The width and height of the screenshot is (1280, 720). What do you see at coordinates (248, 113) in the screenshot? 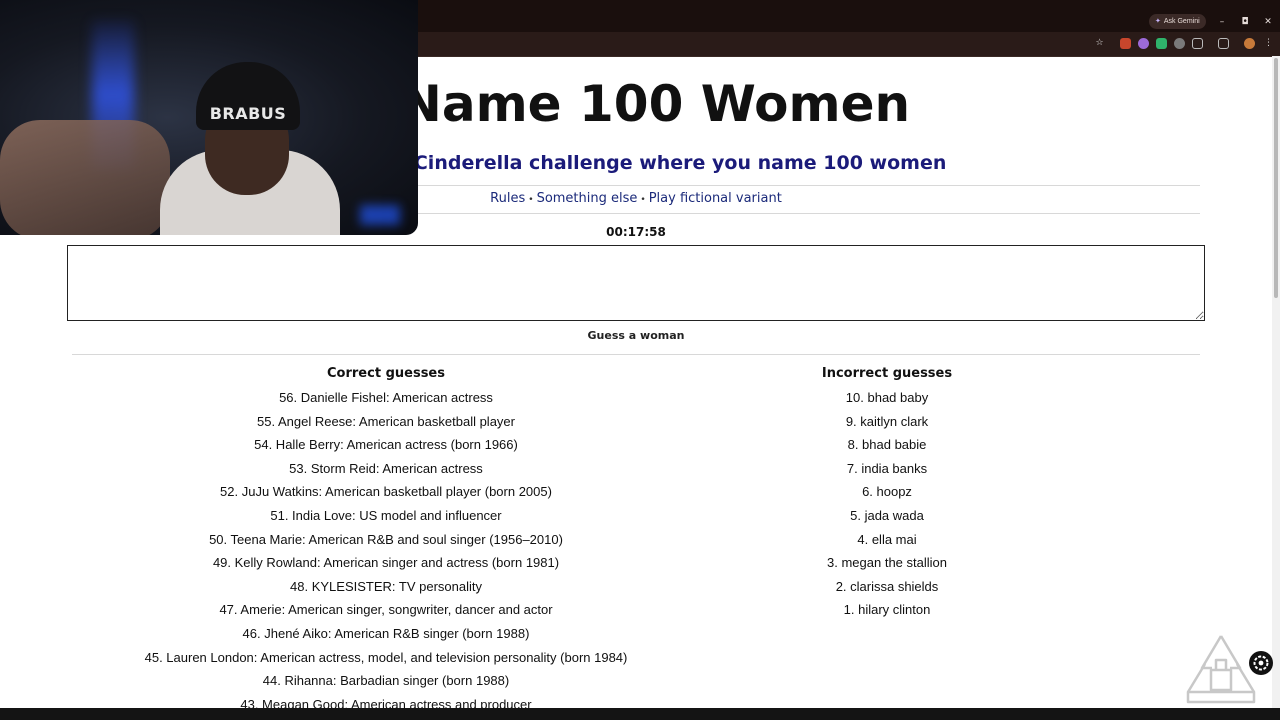
I see `beanie-logo-text: BRABUS` at bounding box center [248, 113].